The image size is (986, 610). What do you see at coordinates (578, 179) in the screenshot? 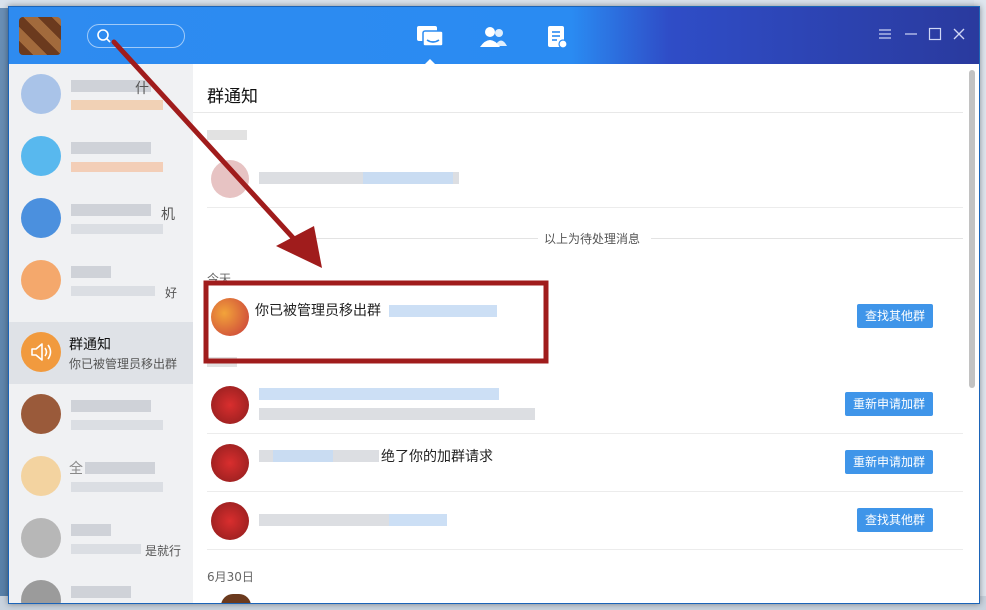
I see `notice-row-pending` at bounding box center [578, 179].